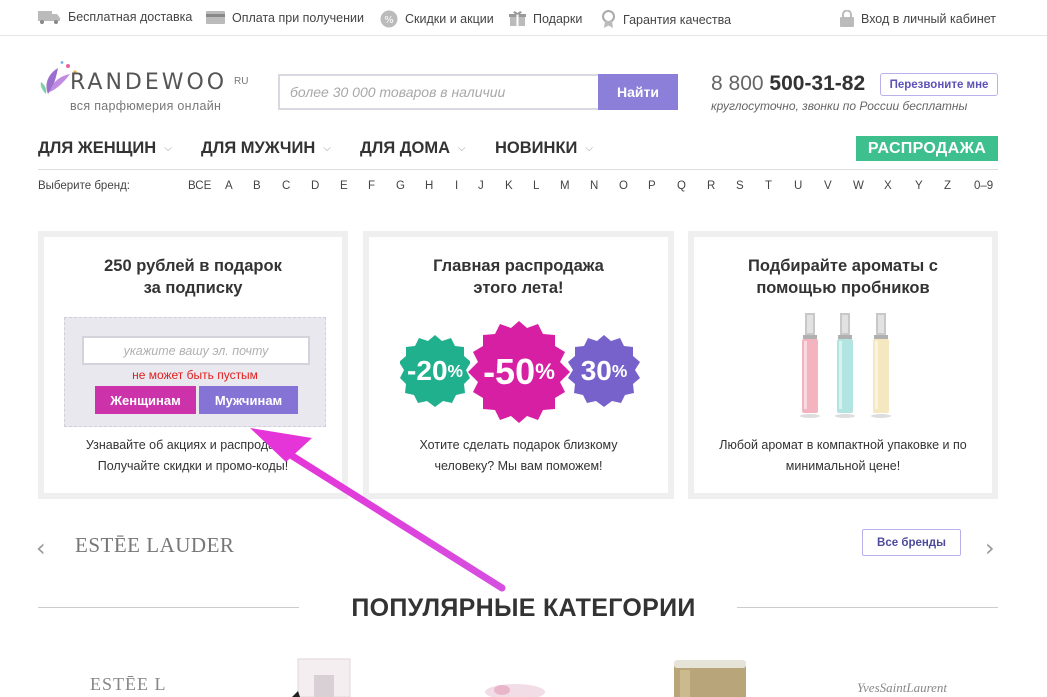  Describe the element at coordinates (523, 673) in the screenshot. I see `category-strip: ESTĒE L YvesSaintLaurent` at that location.